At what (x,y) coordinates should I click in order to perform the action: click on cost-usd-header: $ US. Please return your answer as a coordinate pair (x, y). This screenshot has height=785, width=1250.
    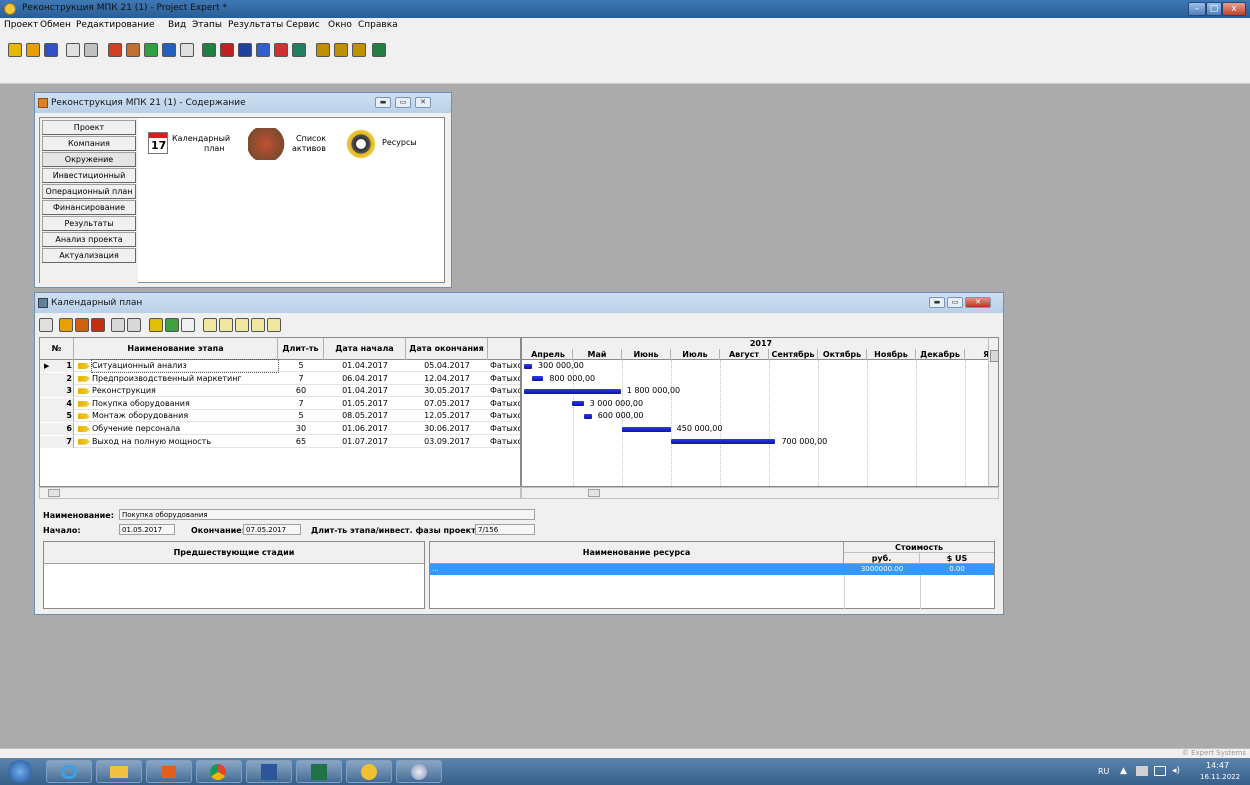
    Looking at the image, I should click on (957, 558).